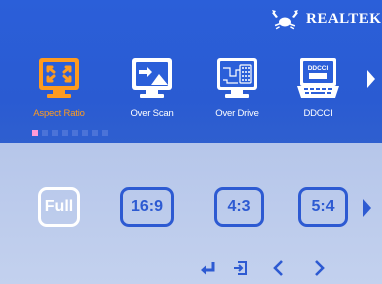  Describe the element at coordinates (59, 78) in the screenshot. I see `aspect-ratio-icon` at that location.